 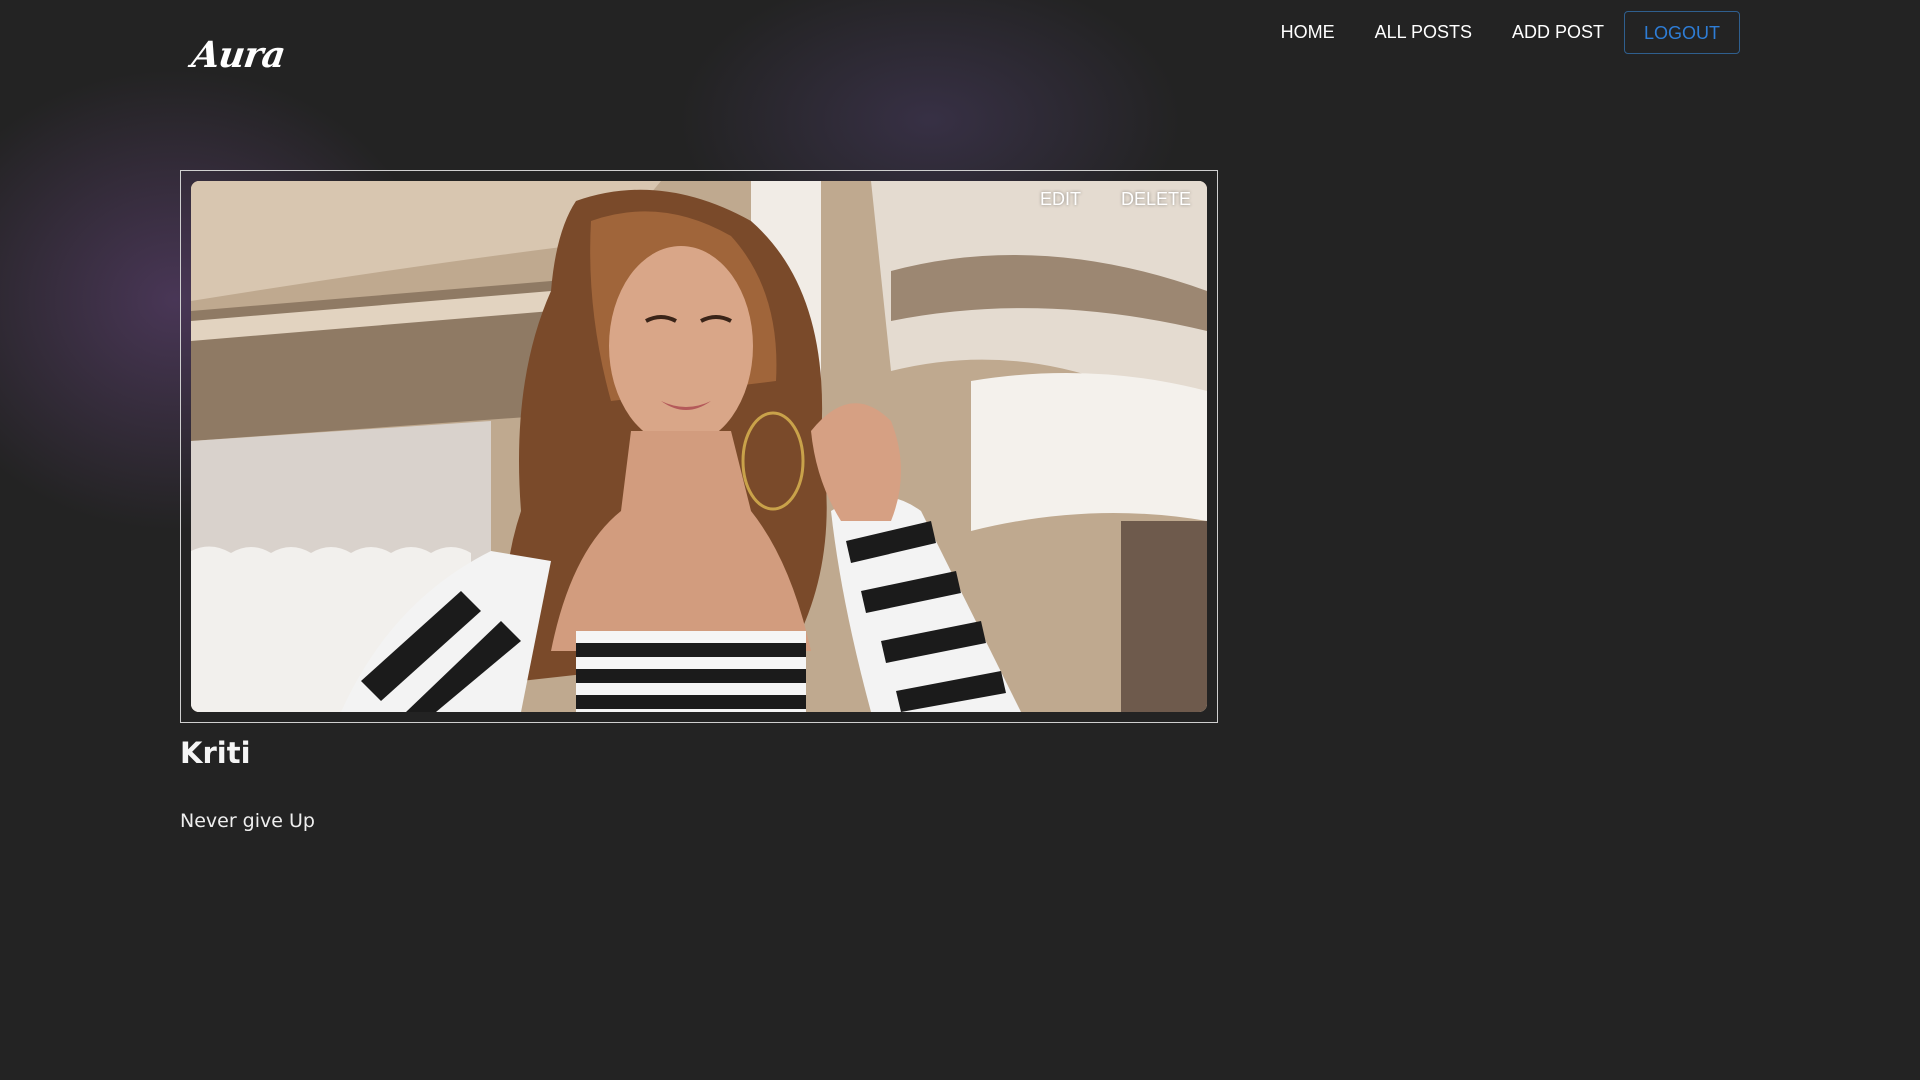 I want to click on nav-links: HOME ALL POSTS ADD POST LOGOUT, so click(x=1510, y=32).